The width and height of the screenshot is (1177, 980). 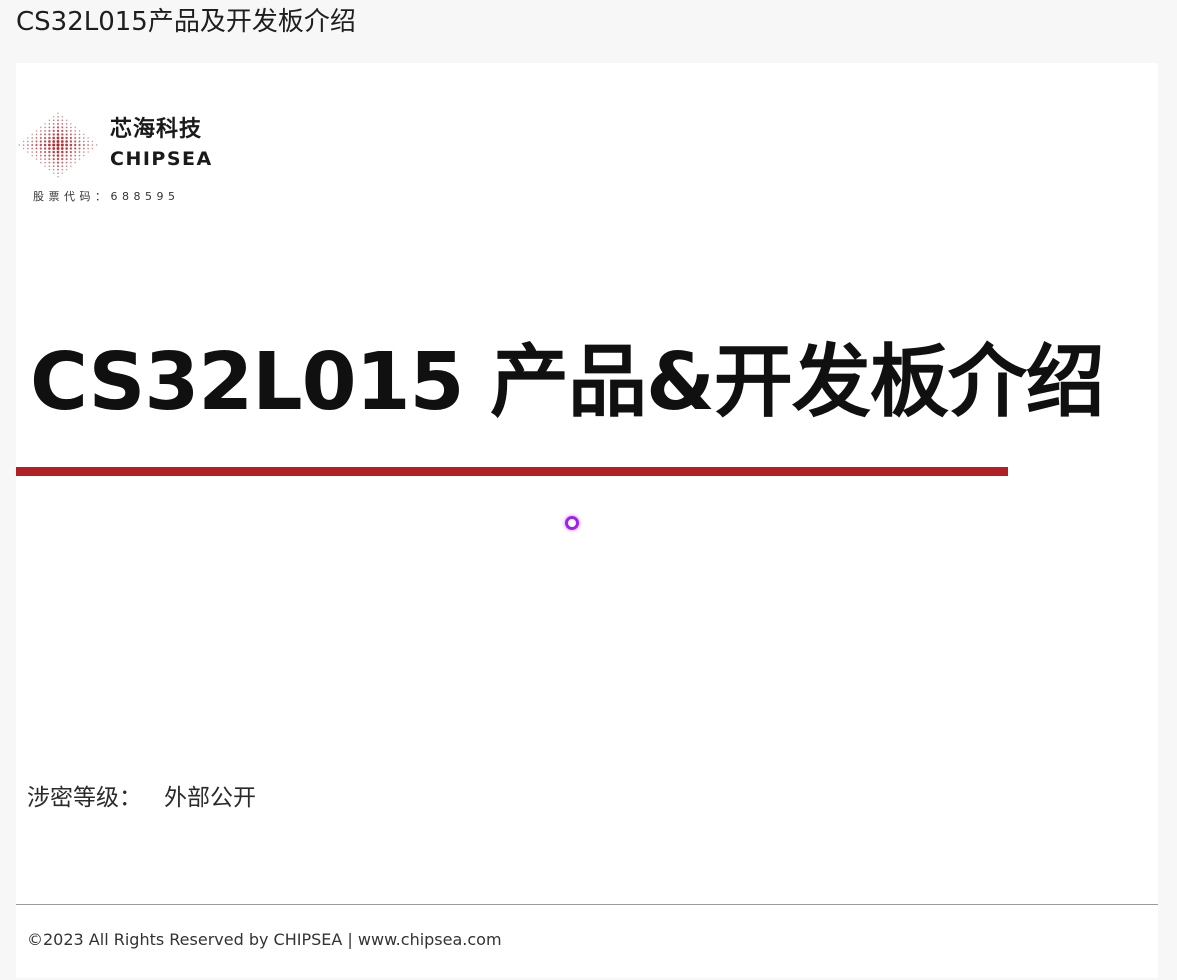 What do you see at coordinates (512, 471) in the screenshot?
I see `title-divider` at bounding box center [512, 471].